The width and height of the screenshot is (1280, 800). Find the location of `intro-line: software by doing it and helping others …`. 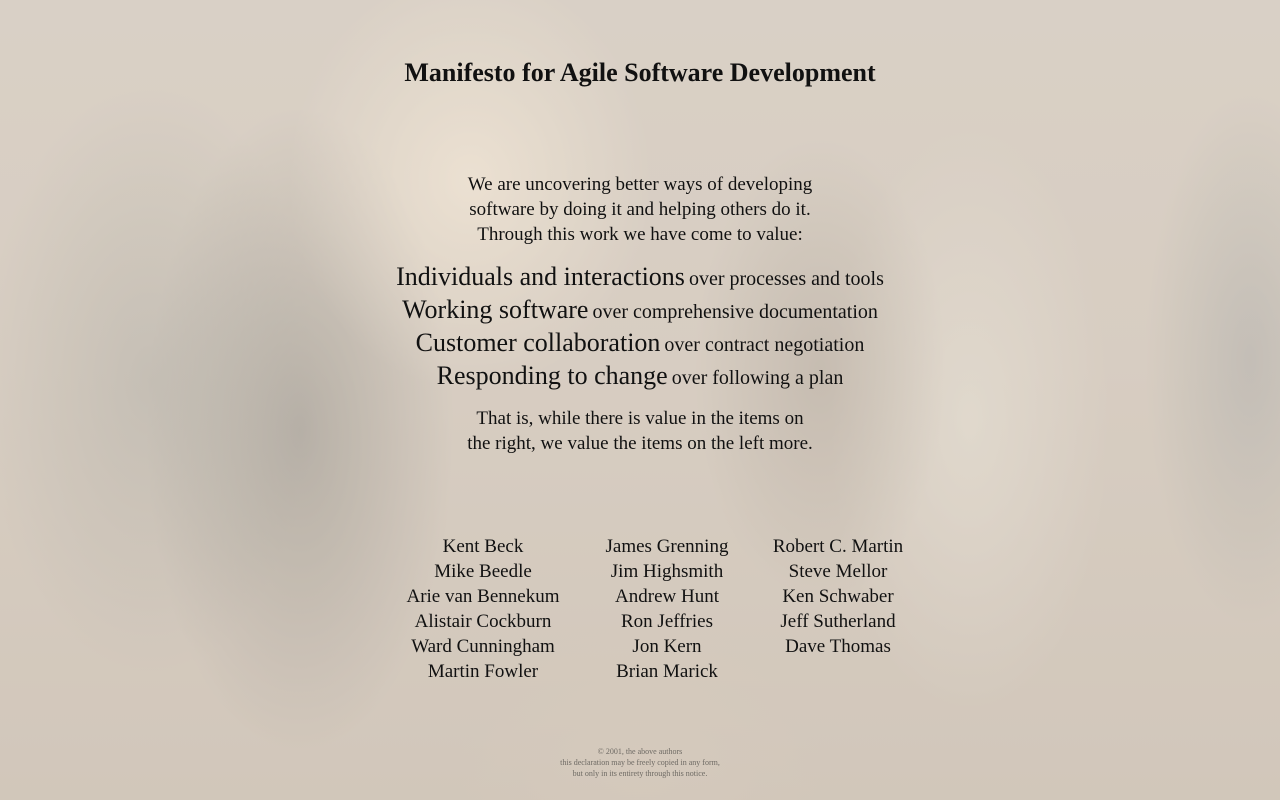

intro-line: software by doing it and helping others … is located at coordinates (640, 209).